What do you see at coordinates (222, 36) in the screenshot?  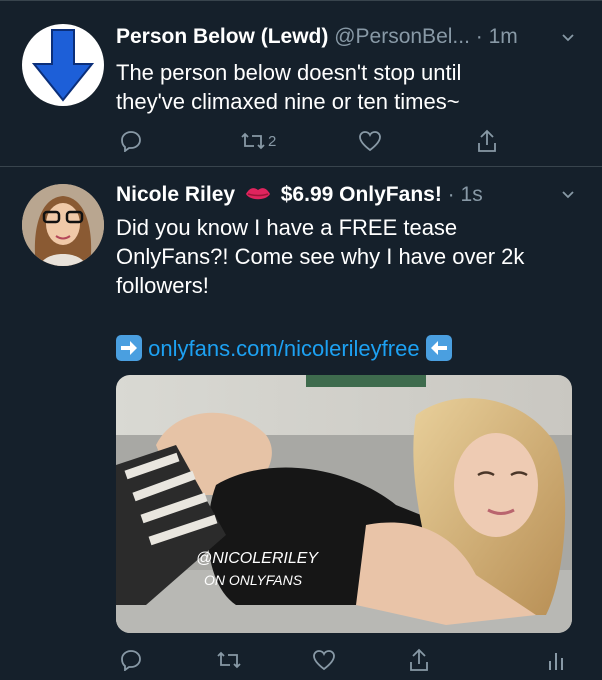 I see `display-name: Person Below (Lewd)` at bounding box center [222, 36].